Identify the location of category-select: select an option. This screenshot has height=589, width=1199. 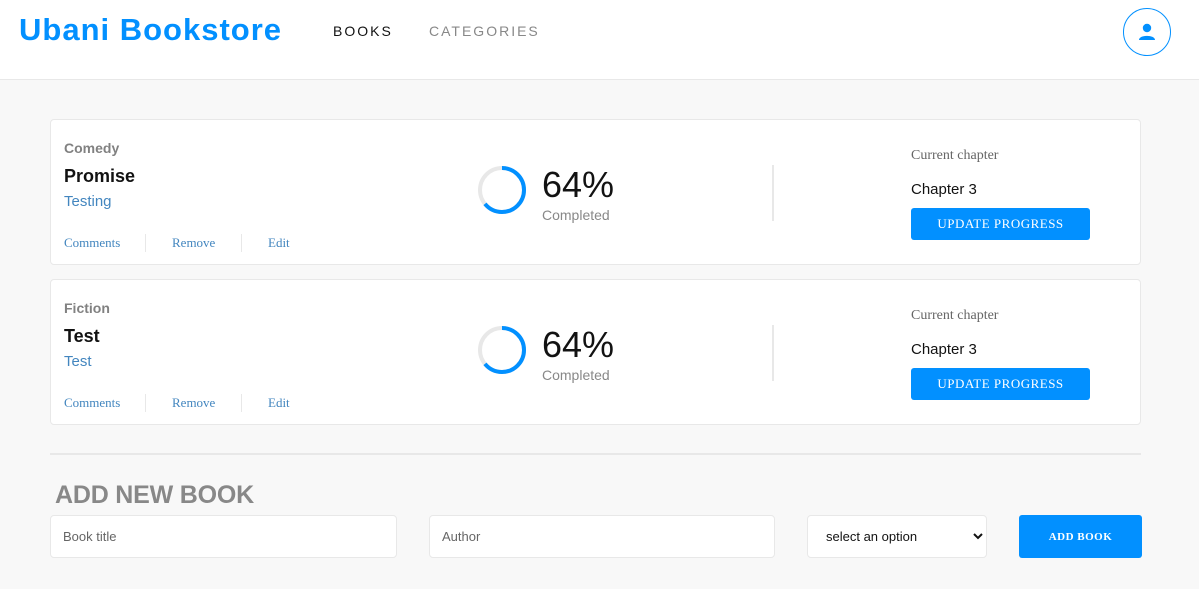
(897, 536).